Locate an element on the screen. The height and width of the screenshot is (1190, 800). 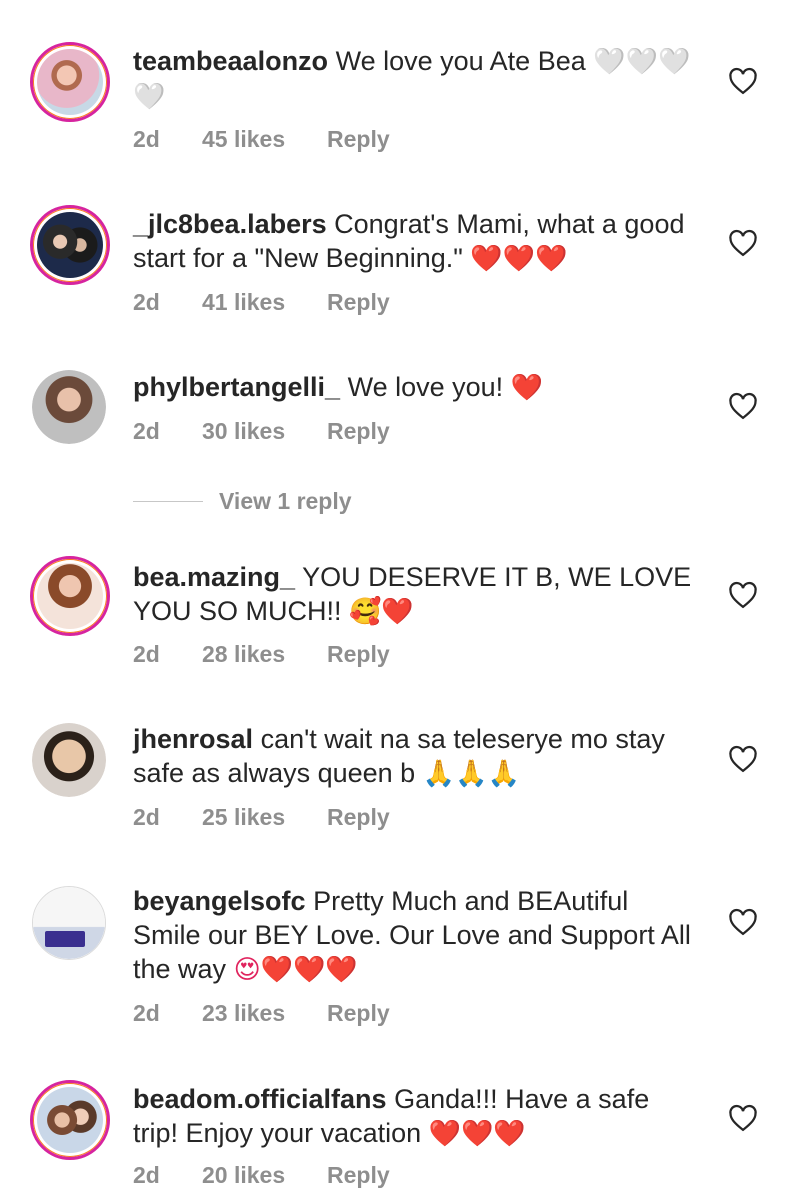
comment-emoji: 😍❤️❤️❤️ is located at coordinates (295, 970).